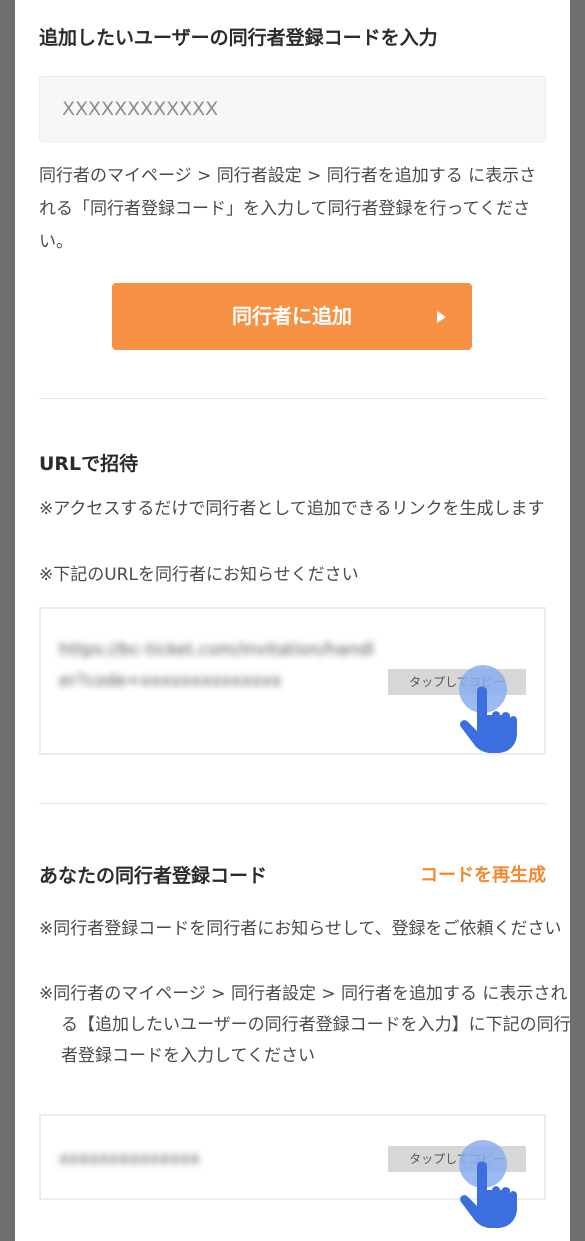 The height and width of the screenshot is (1241, 585). Describe the element at coordinates (483, 876) in the screenshot. I see `regenerate-code-link: コードを再生成` at that location.